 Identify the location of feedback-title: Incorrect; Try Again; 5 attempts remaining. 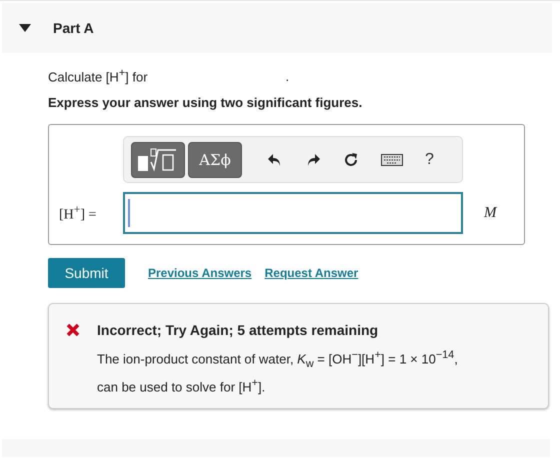
(237, 330).